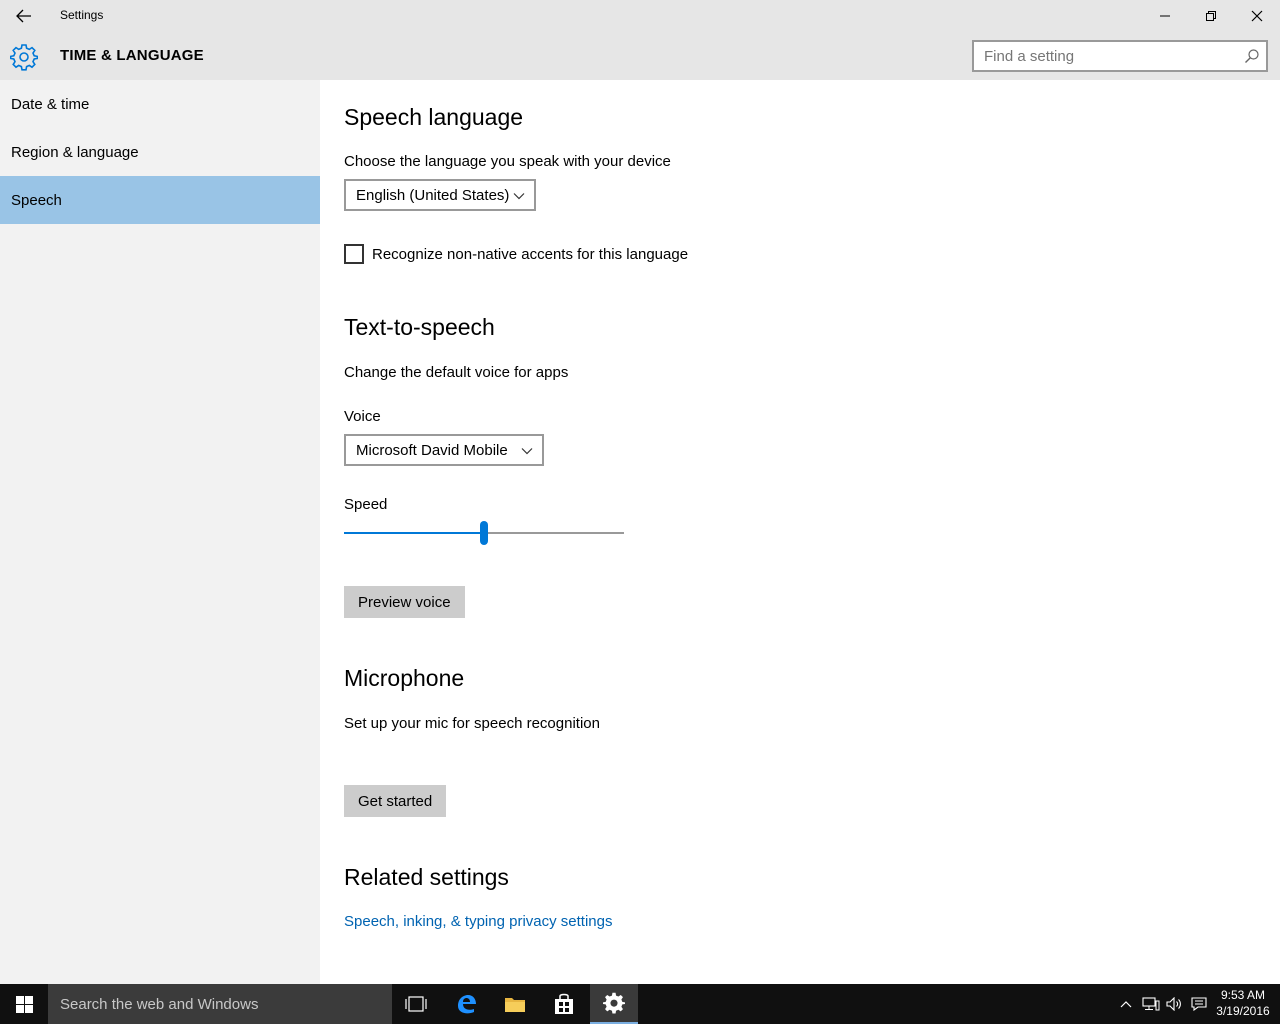 This screenshot has height=1024, width=1280. I want to click on task-view-button, so click(416, 1004).